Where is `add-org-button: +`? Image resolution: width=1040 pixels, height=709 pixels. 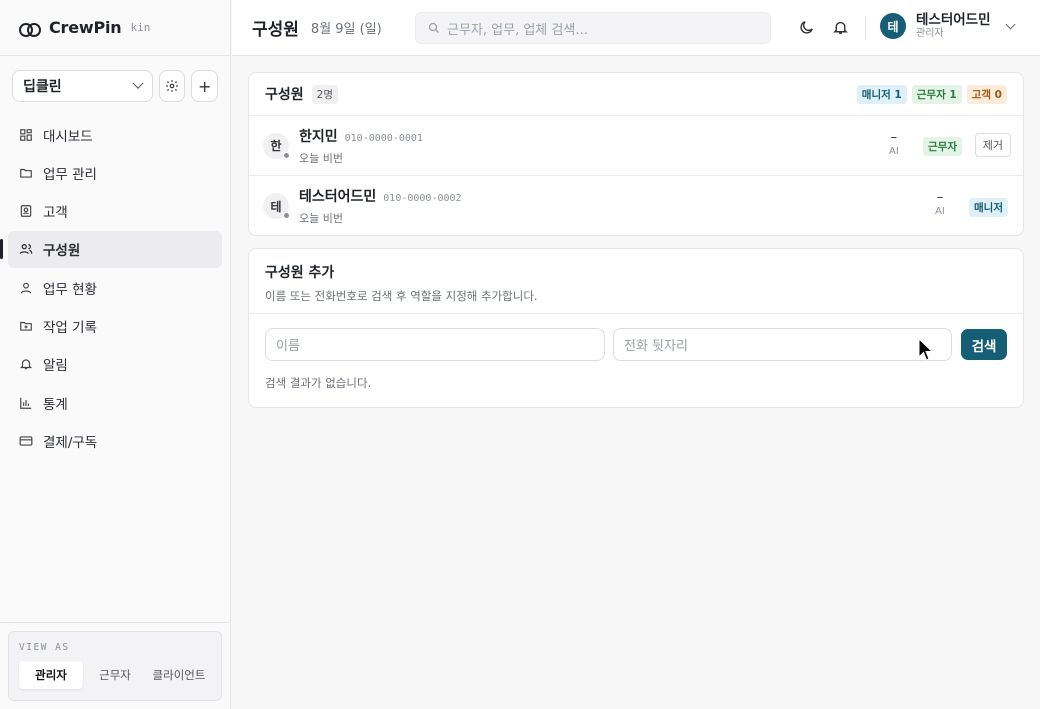 add-org-button: + is located at coordinates (204, 86).